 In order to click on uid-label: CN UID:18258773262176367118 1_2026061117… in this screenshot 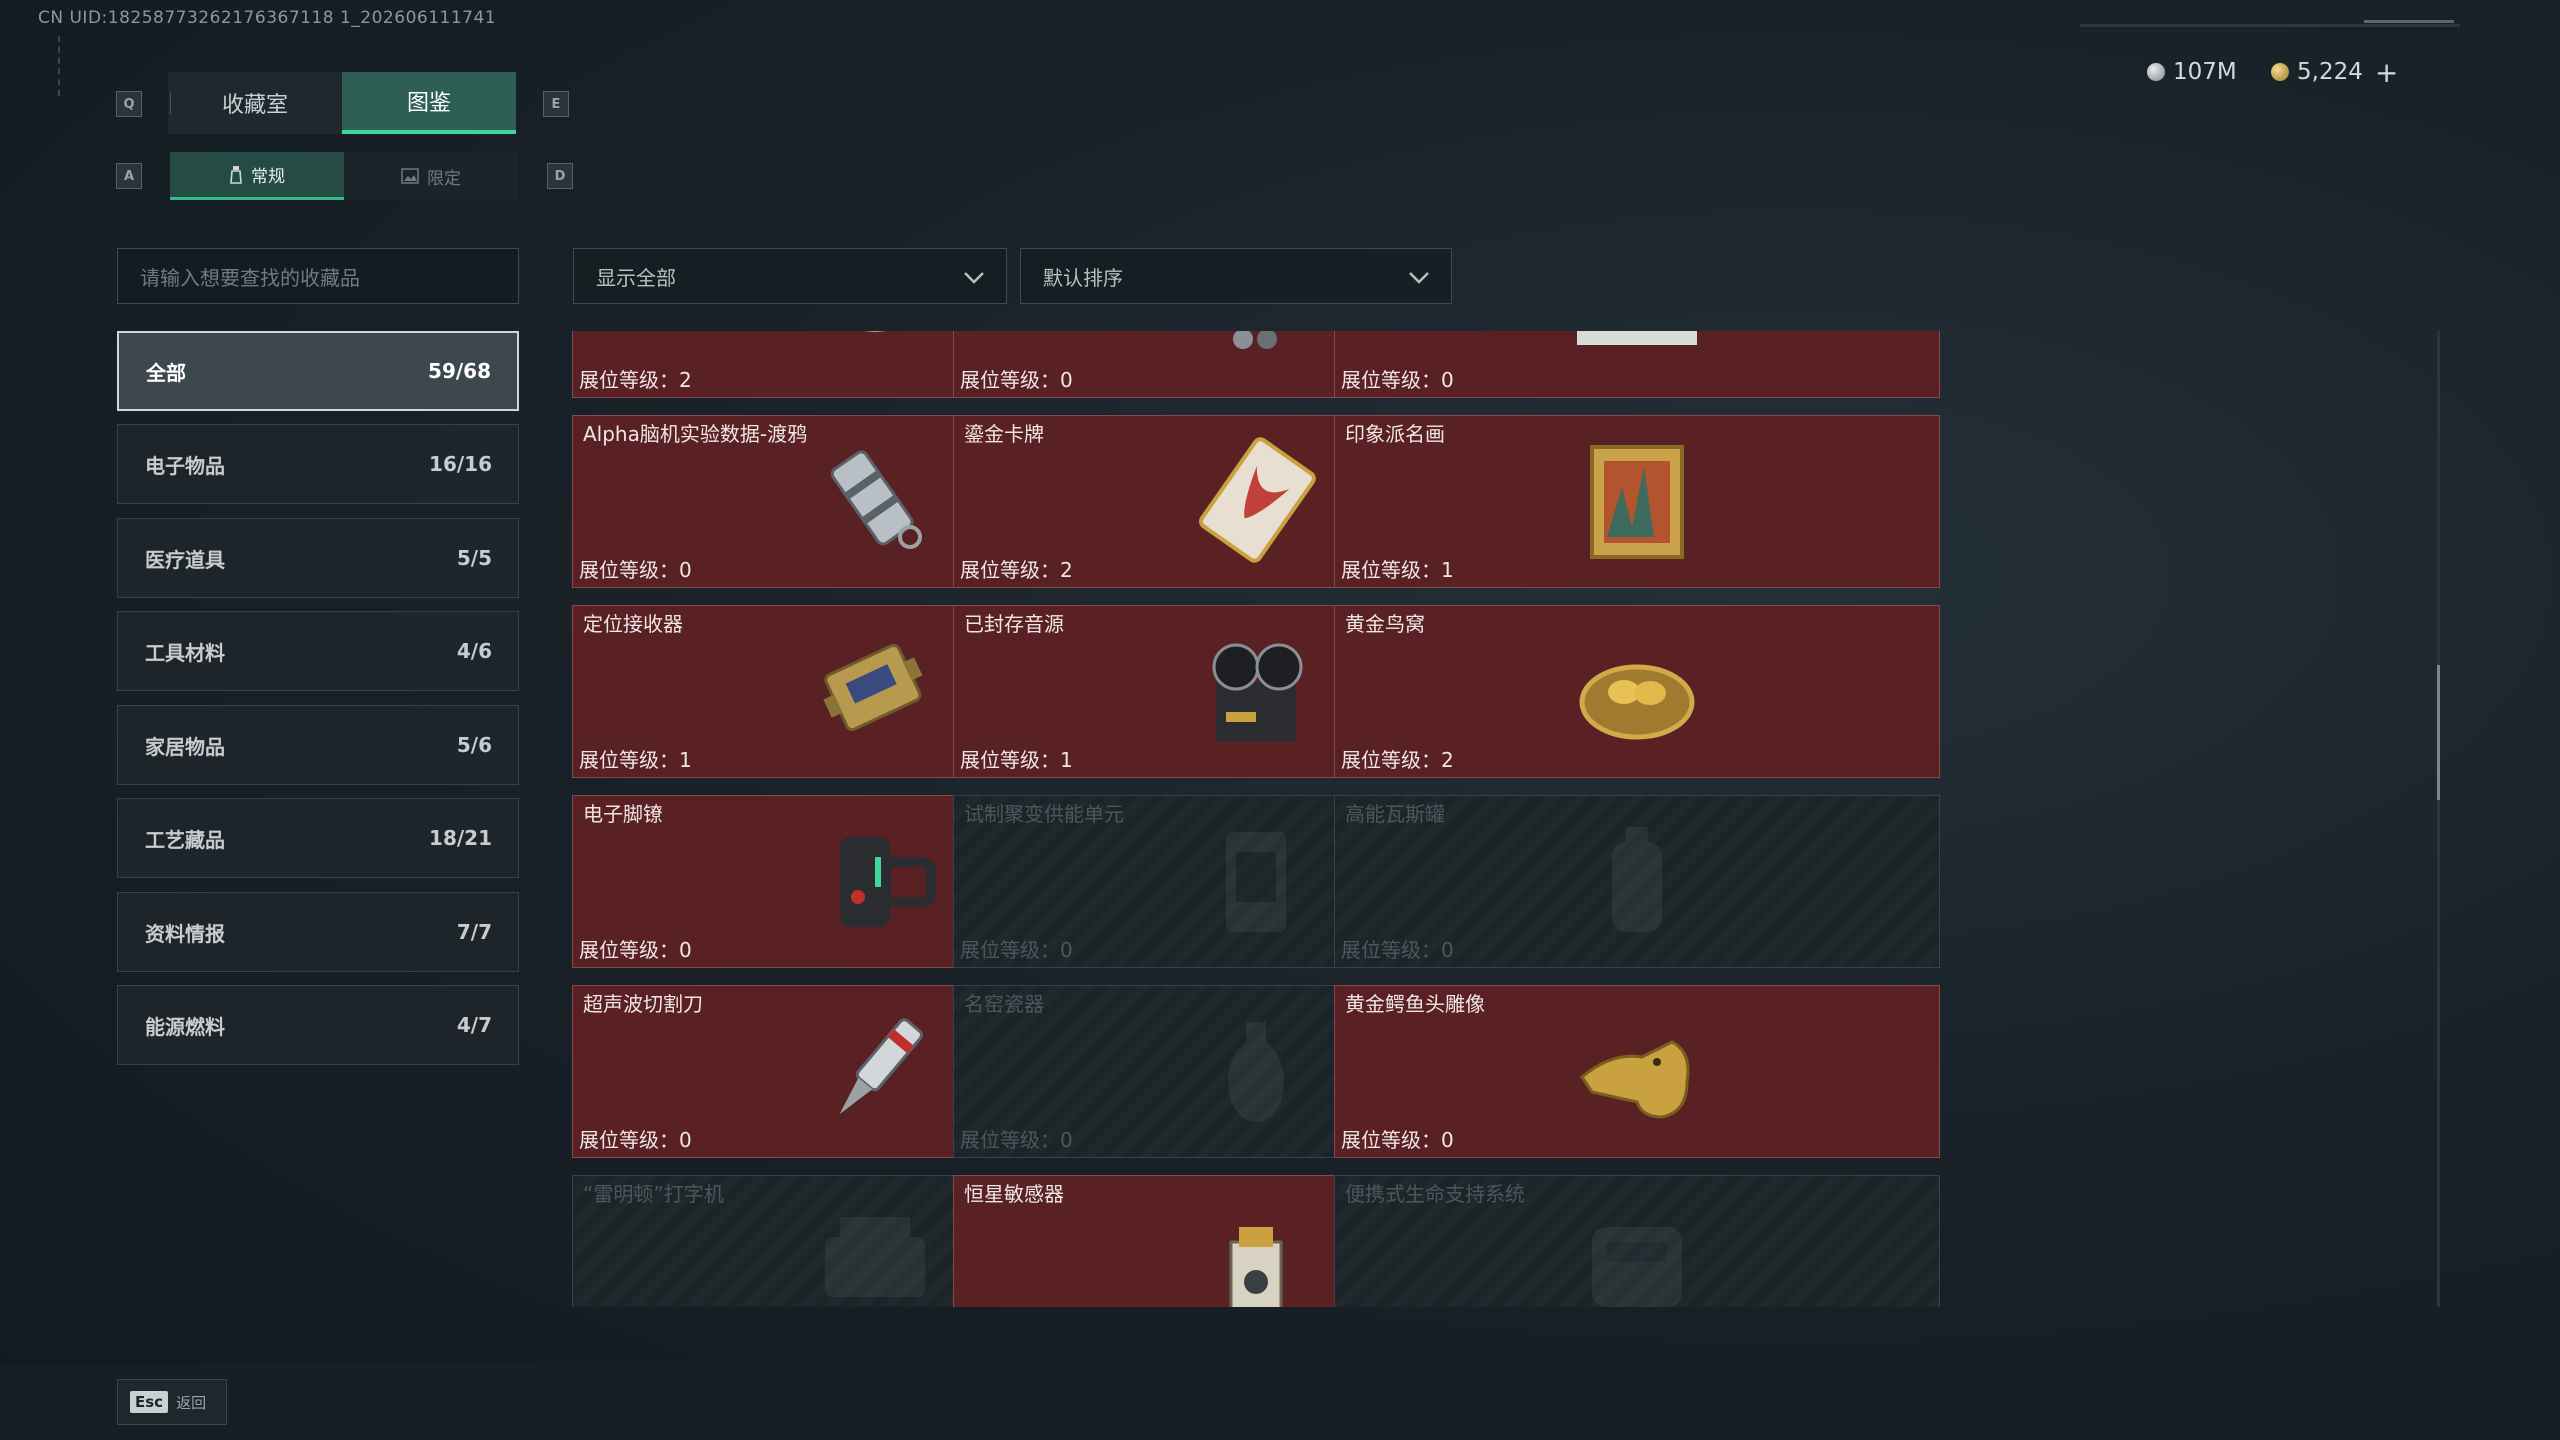, I will do `click(267, 18)`.